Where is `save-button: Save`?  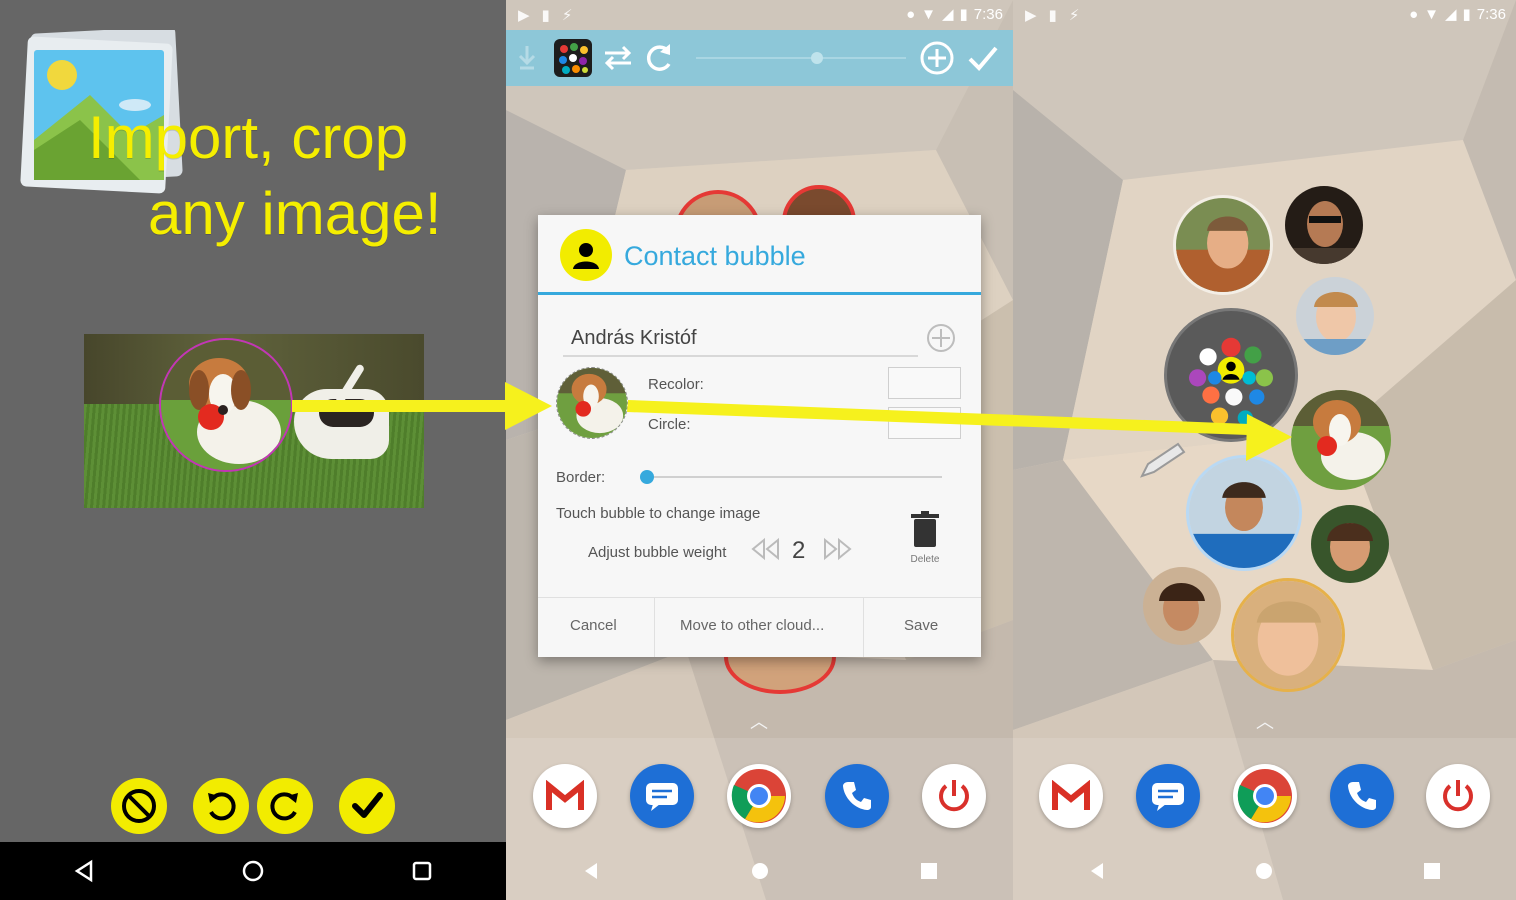 save-button: Save is located at coordinates (921, 625).